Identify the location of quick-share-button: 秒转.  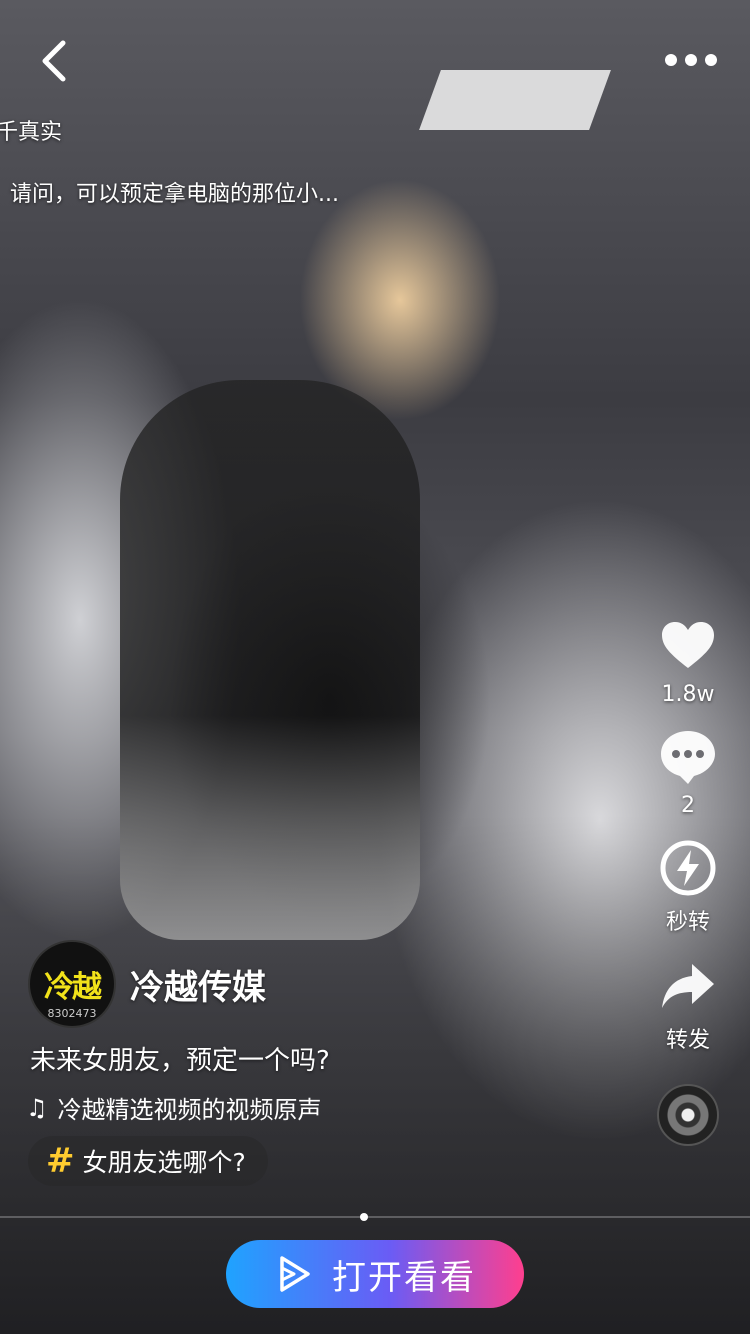
(688, 887).